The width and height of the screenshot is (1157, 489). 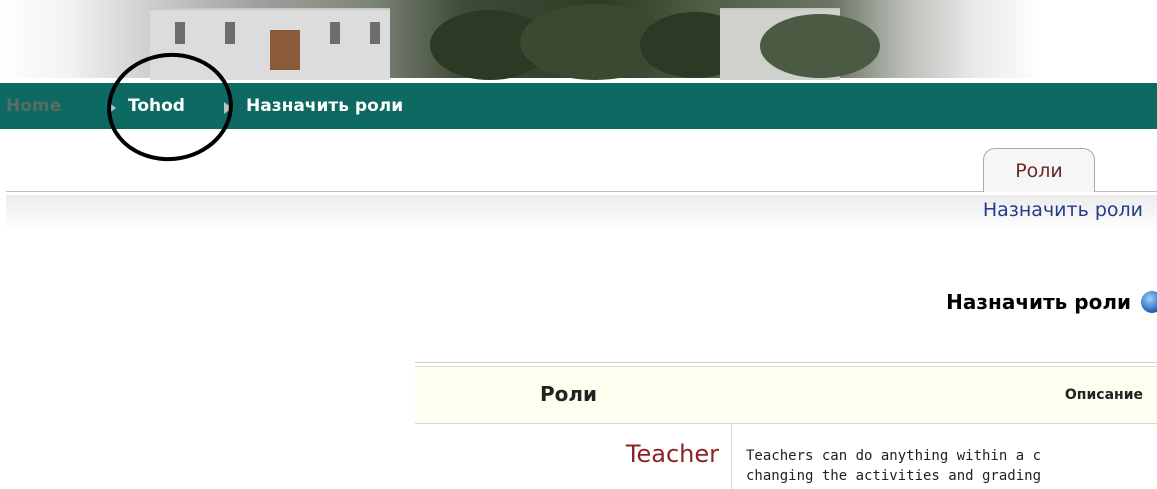 What do you see at coordinates (894, 476) in the screenshot?
I see `role-description-line: changing the activities and grading` at bounding box center [894, 476].